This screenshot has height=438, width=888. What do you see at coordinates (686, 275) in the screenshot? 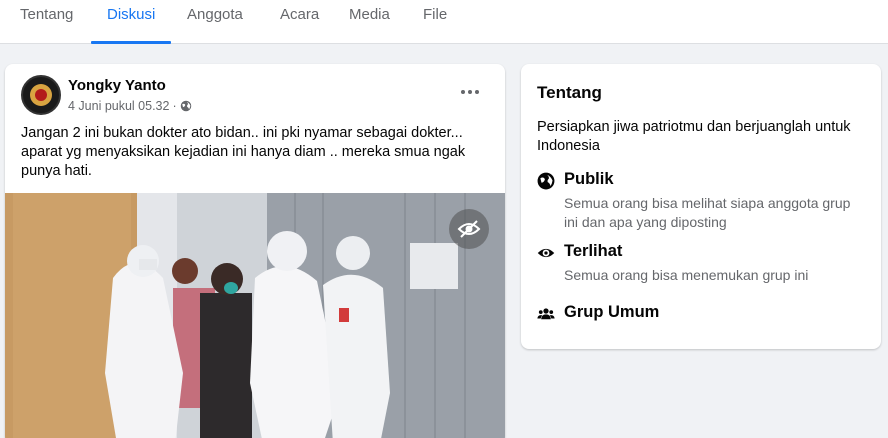
I see `visibility-description: Semua orang bisa menemukan grup ini` at bounding box center [686, 275].